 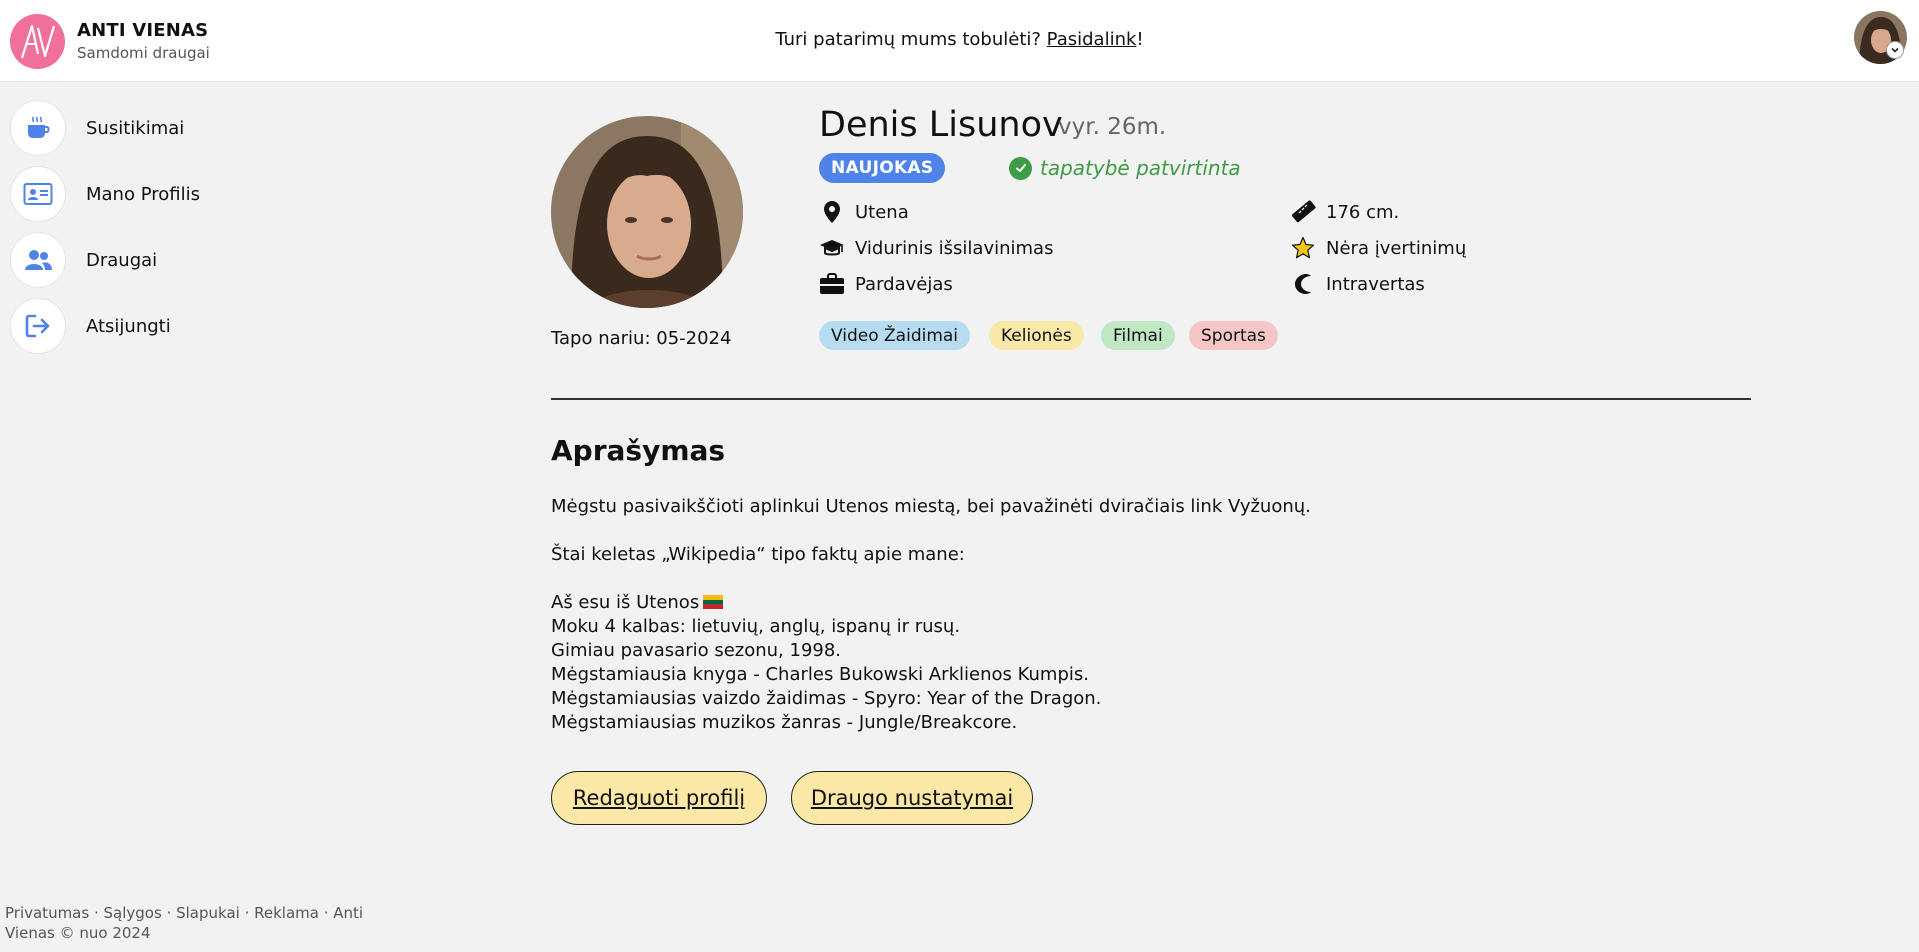 What do you see at coordinates (133, 913) in the screenshot?
I see `footer-link-terms: Sąlygos` at bounding box center [133, 913].